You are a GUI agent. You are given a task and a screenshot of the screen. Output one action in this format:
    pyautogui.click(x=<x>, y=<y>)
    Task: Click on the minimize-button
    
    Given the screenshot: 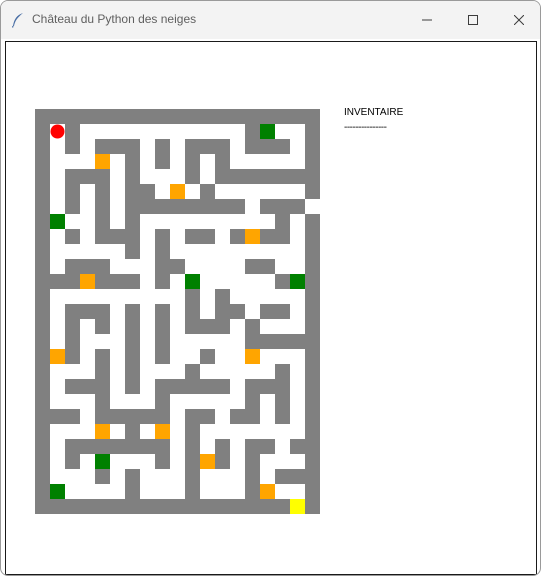 What is the action you would take?
    pyautogui.click(x=427, y=20)
    